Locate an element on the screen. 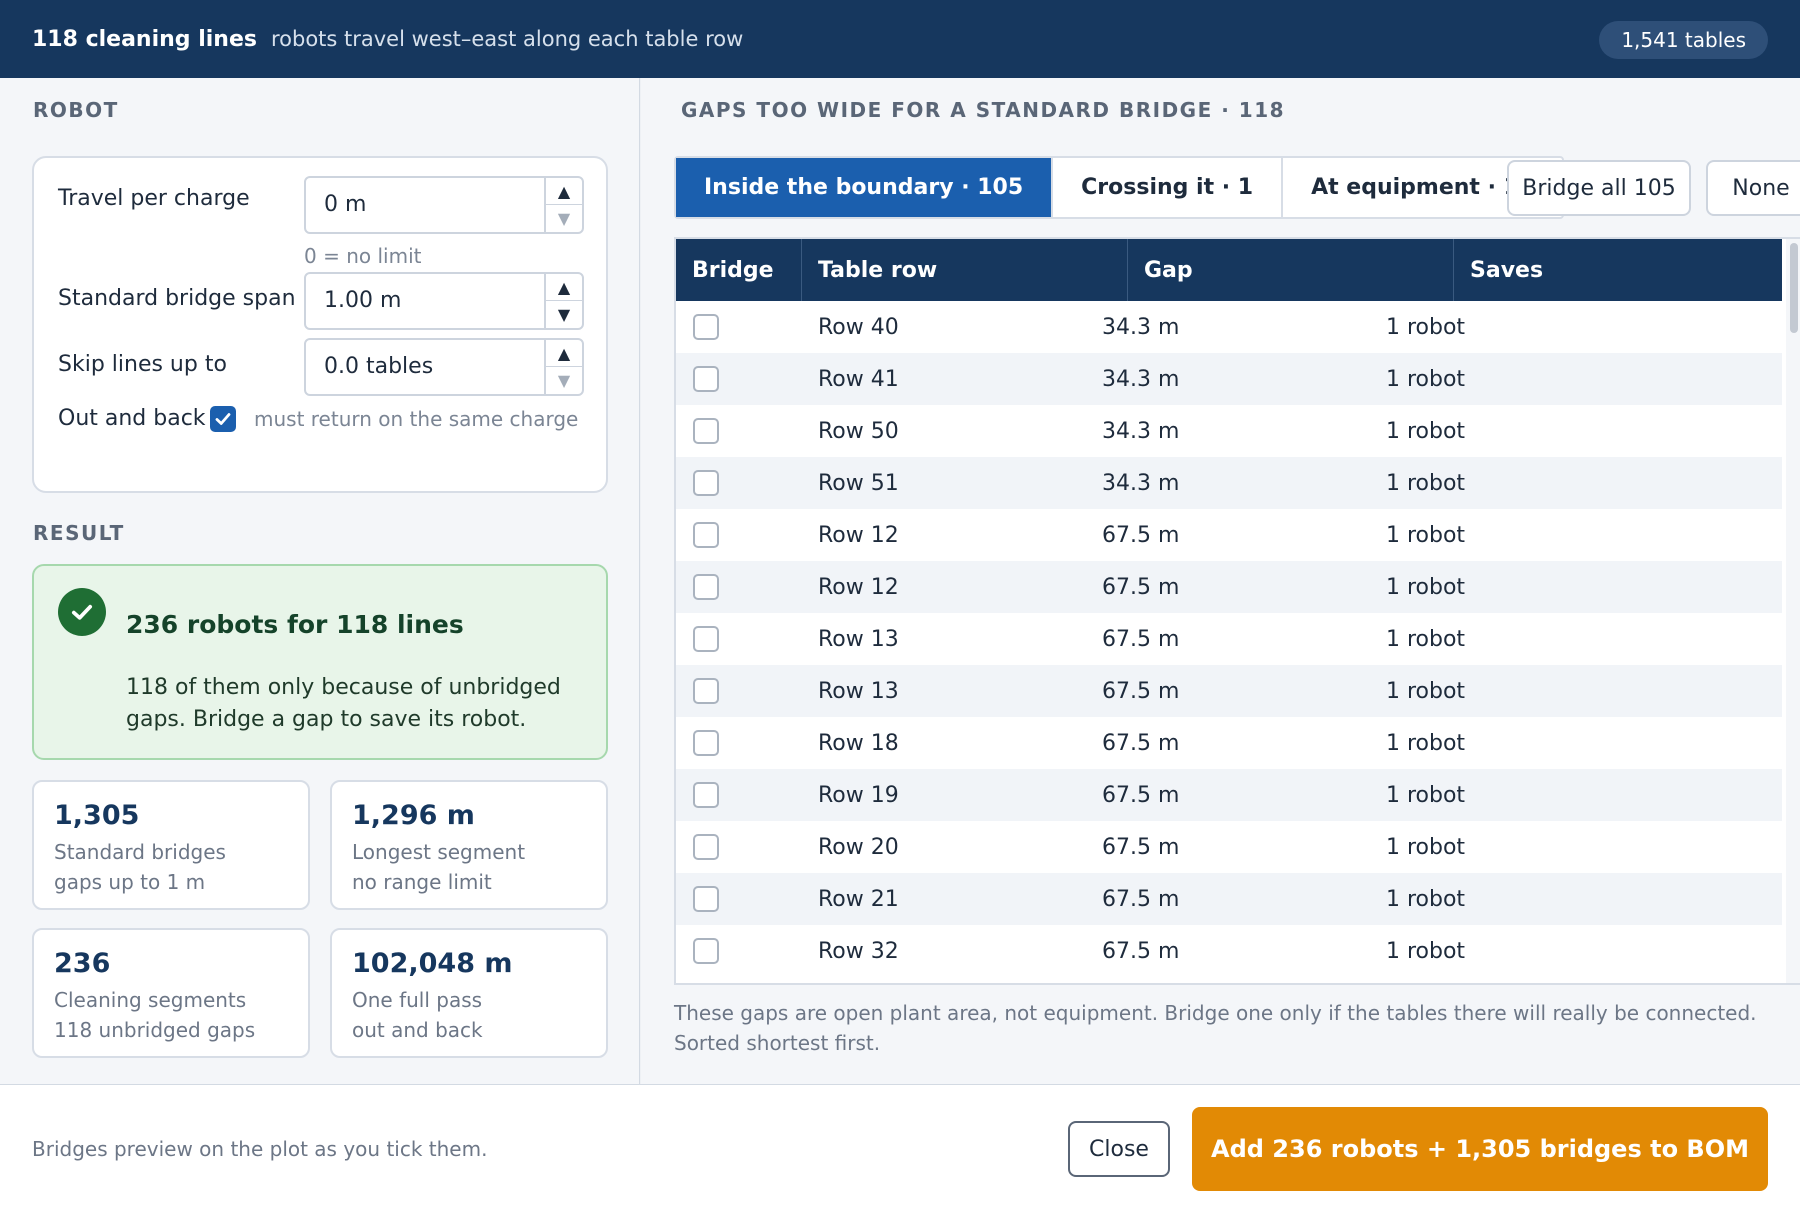 Image resolution: width=1800 pixels, height=1210 pixels. select-none-button: None is located at coordinates (1753, 188).